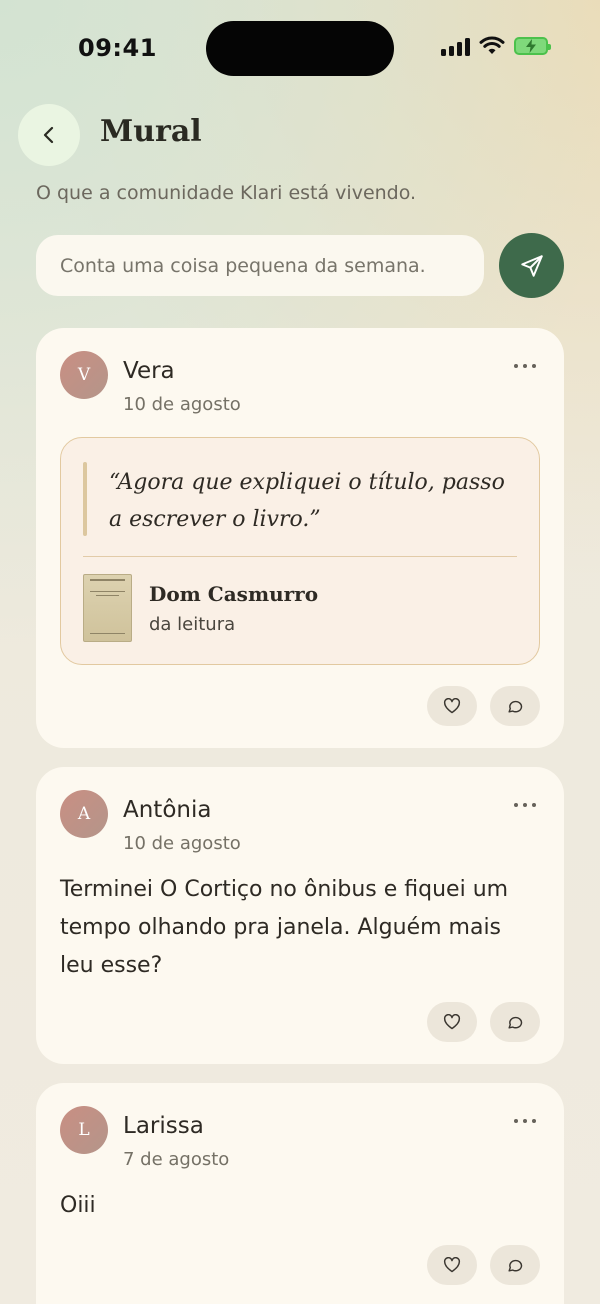  I want to click on avatar: L, so click(84, 1130).